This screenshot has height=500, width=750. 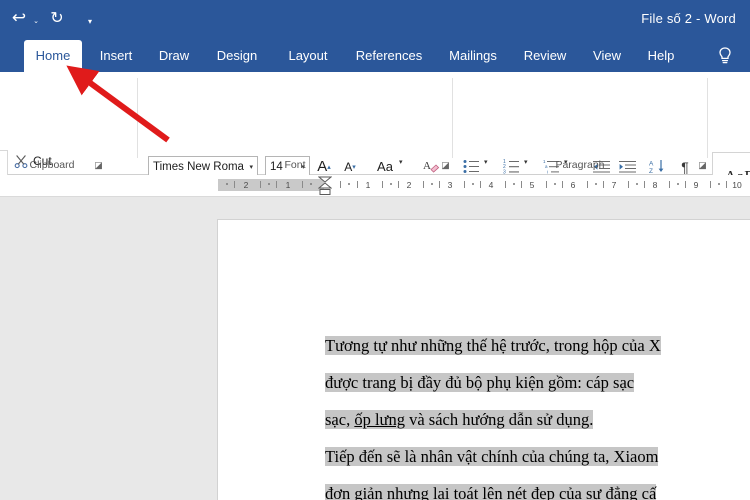 What do you see at coordinates (237, 56) in the screenshot?
I see `tab-design: Design` at bounding box center [237, 56].